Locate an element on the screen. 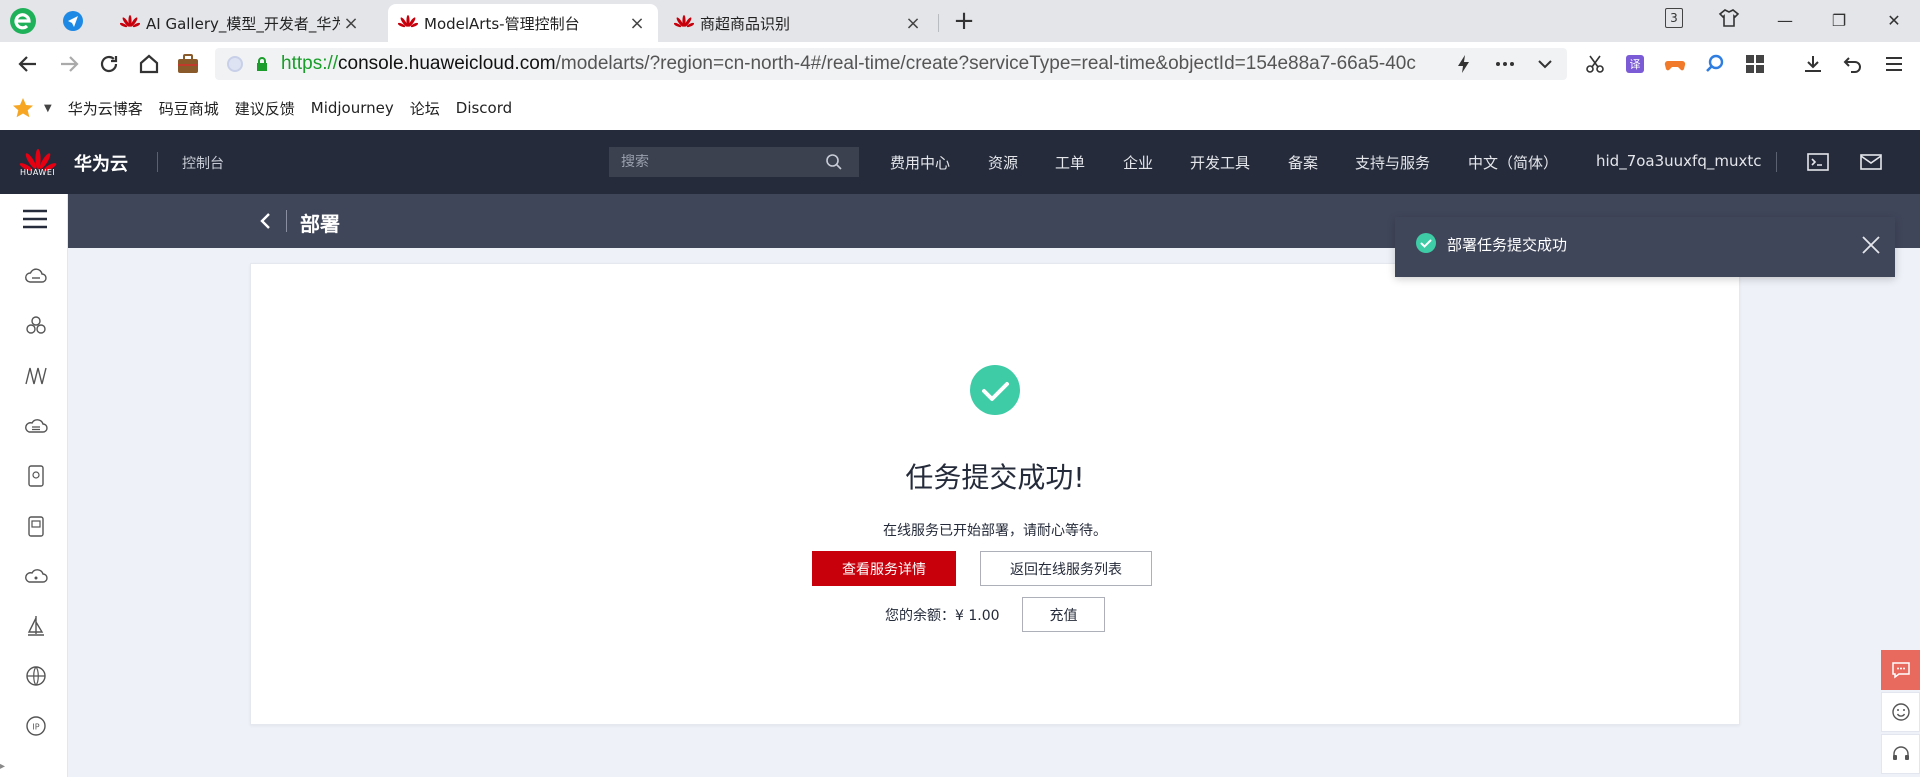 This screenshot has width=1920, height=777. console-link: 控制台 is located at coordinates (203, 163).